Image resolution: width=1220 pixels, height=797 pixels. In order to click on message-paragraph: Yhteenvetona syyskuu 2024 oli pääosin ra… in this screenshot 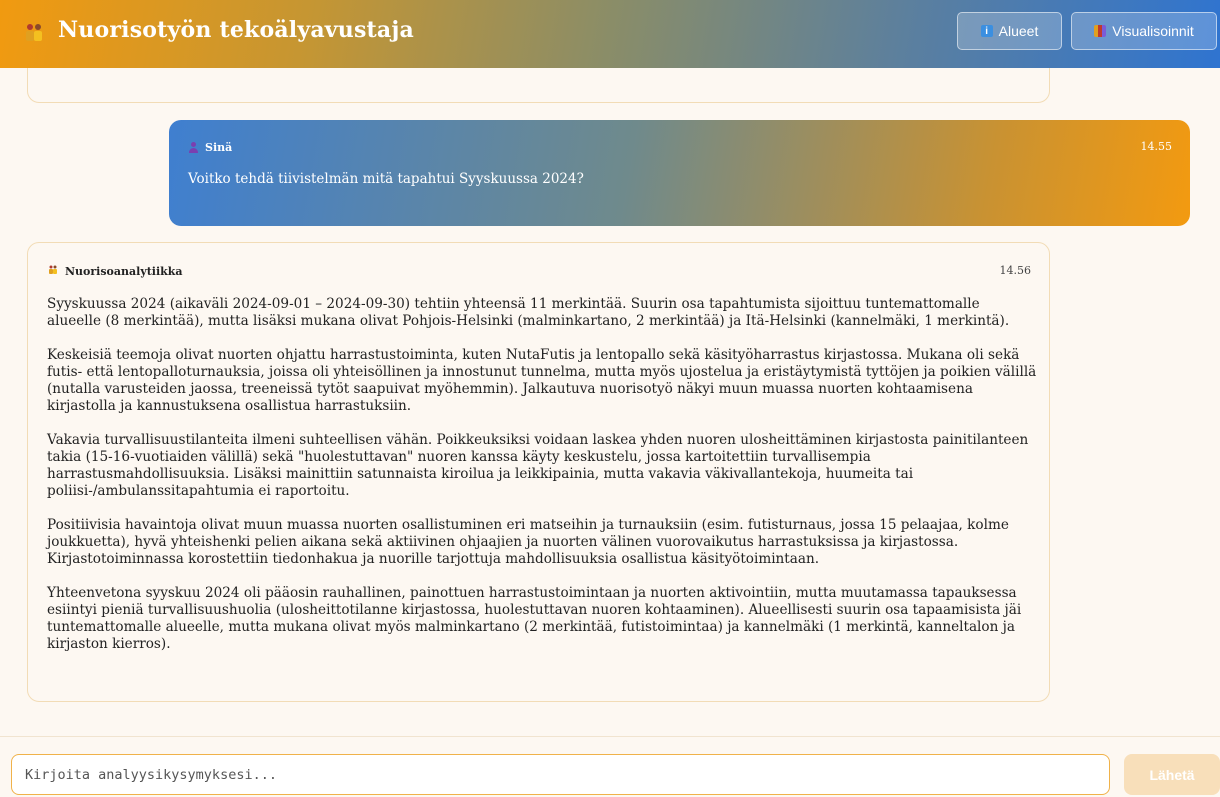, I will do `click(534, 618)`.